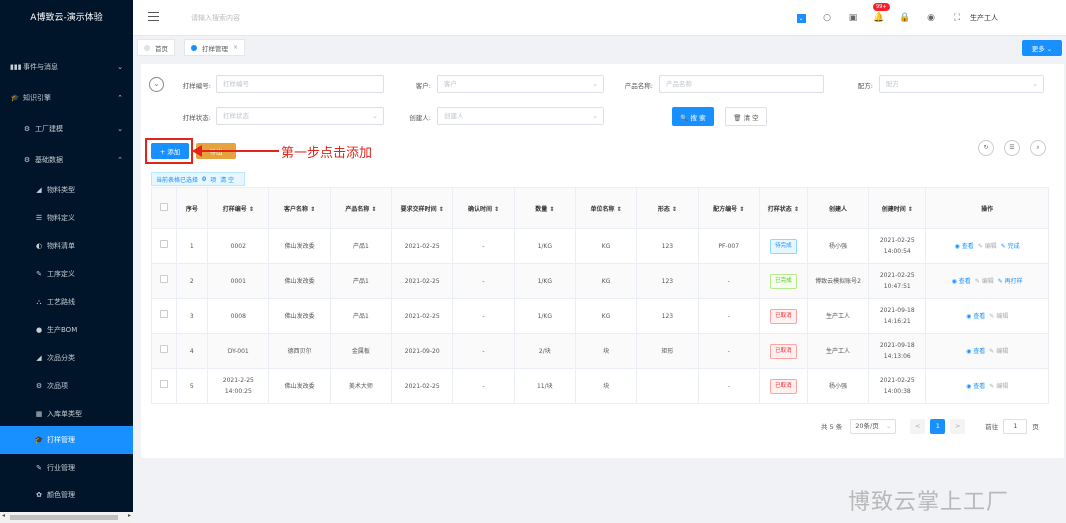  What do you see at coordinates (420, 118) in the screenshot?
I see `creator-label: 创建人:` at bounding box center [420, 118].